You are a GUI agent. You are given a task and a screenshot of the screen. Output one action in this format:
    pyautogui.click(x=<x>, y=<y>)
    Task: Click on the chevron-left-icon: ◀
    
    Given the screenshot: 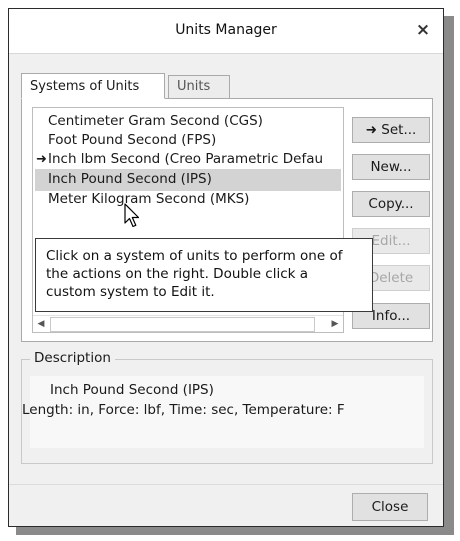 What is the action you would take?
    pyautogui.click(x=41, y=324)
    